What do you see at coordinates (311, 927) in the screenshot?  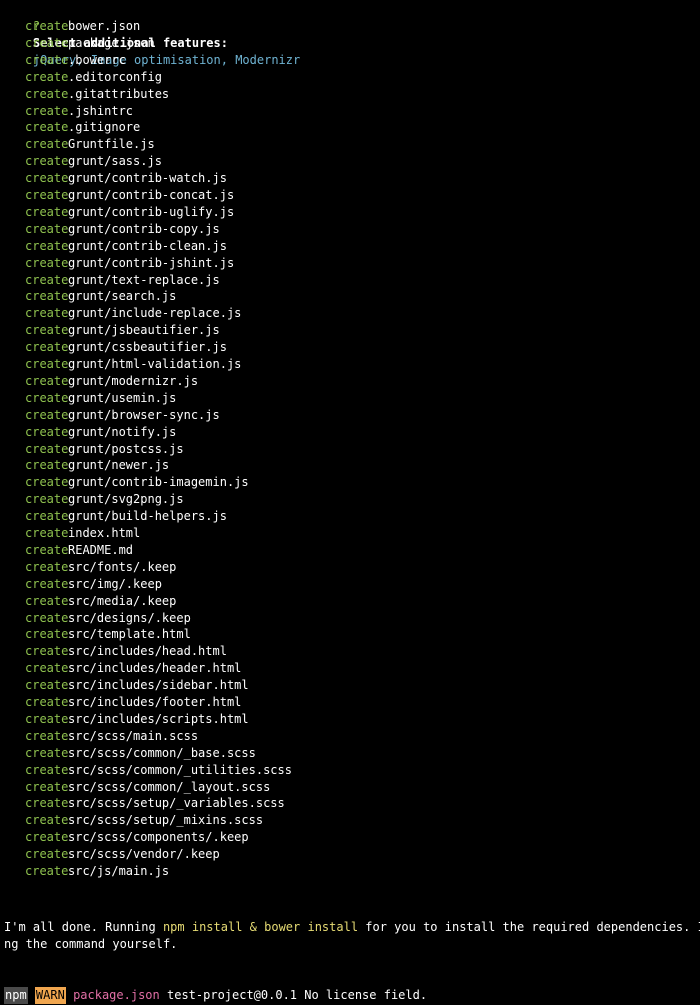 I see `bower-install-command: bower install` at bounding box center [311, 927].